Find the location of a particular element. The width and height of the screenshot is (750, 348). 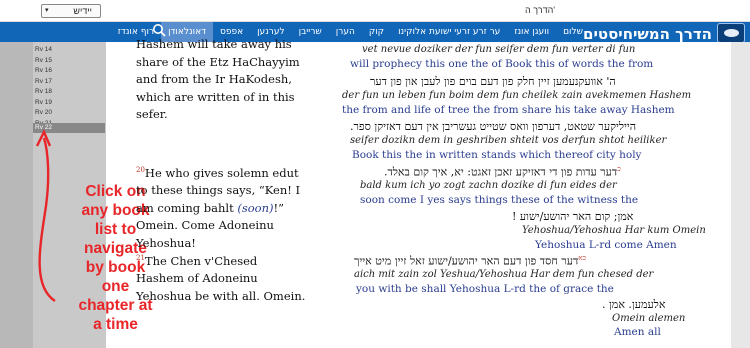

chapter-item: Rv 14 is located at coordinates (69, 50).